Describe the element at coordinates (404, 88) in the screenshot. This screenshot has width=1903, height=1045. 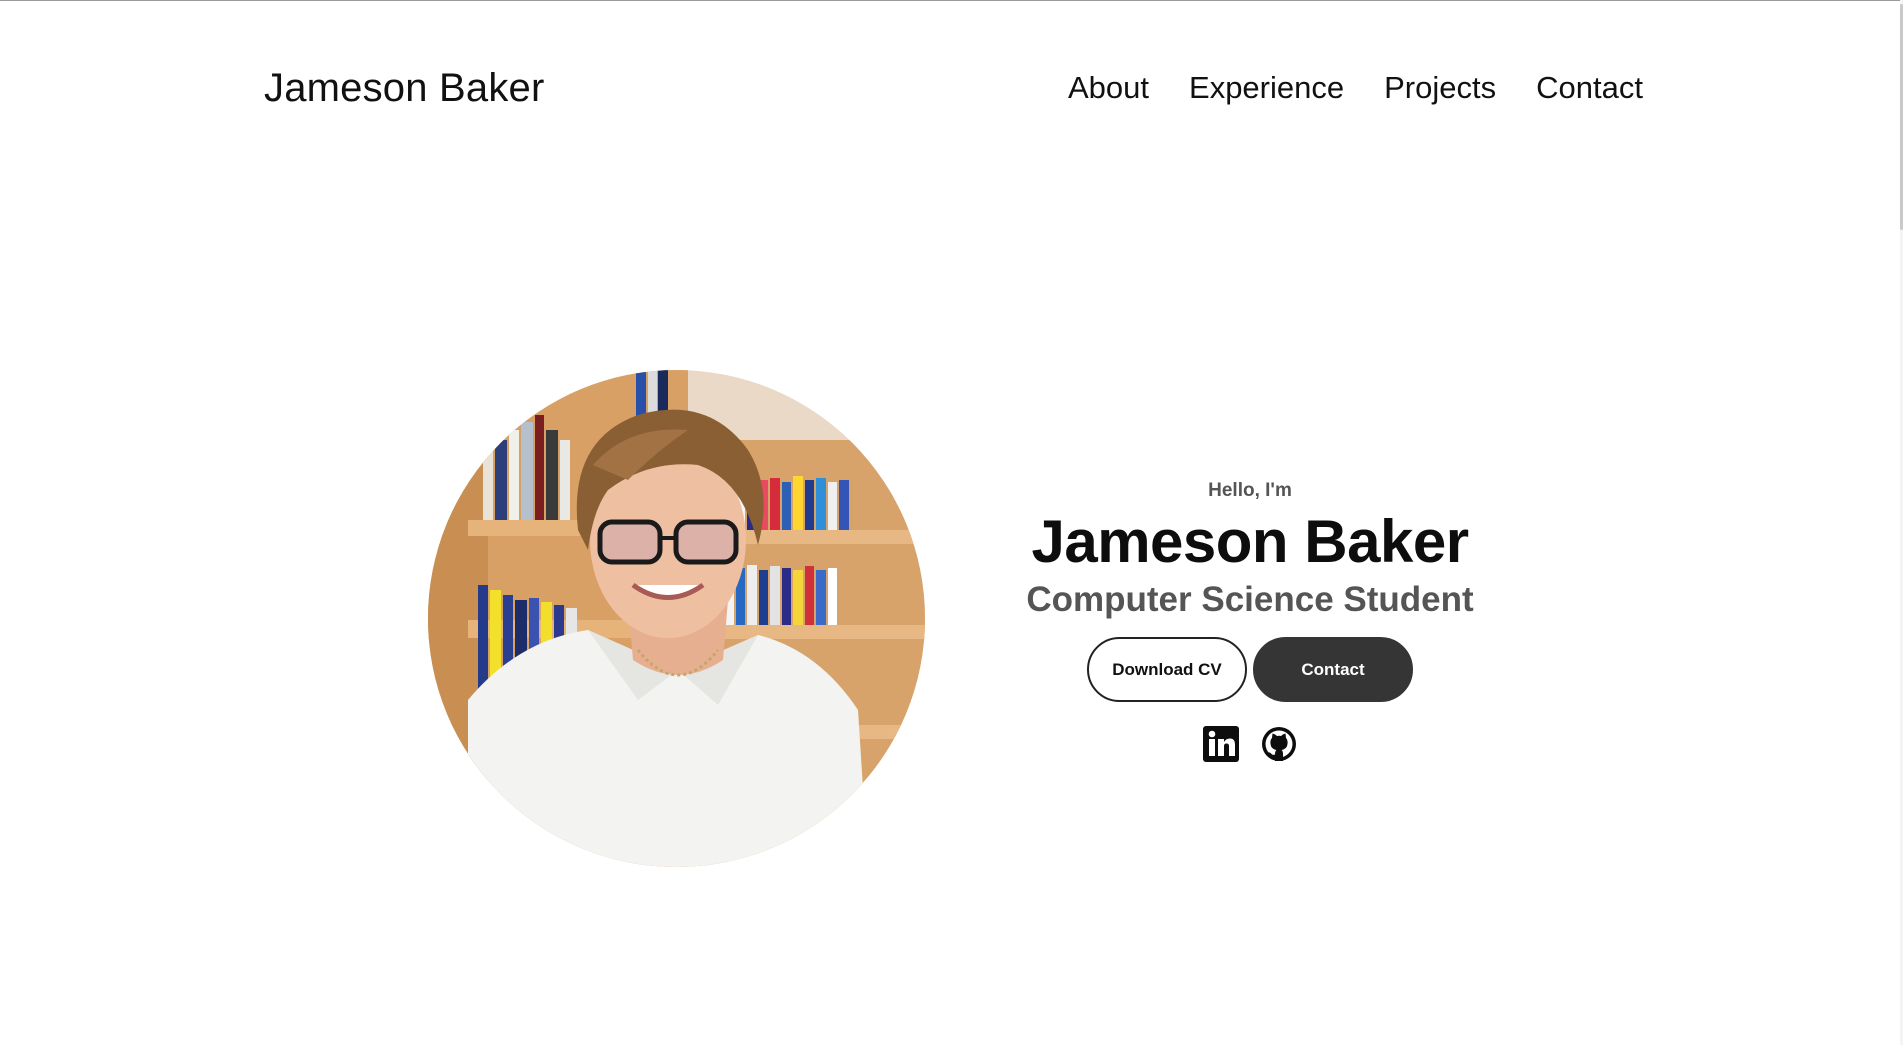
I see `site-logo: Jameson Baker` at that location.